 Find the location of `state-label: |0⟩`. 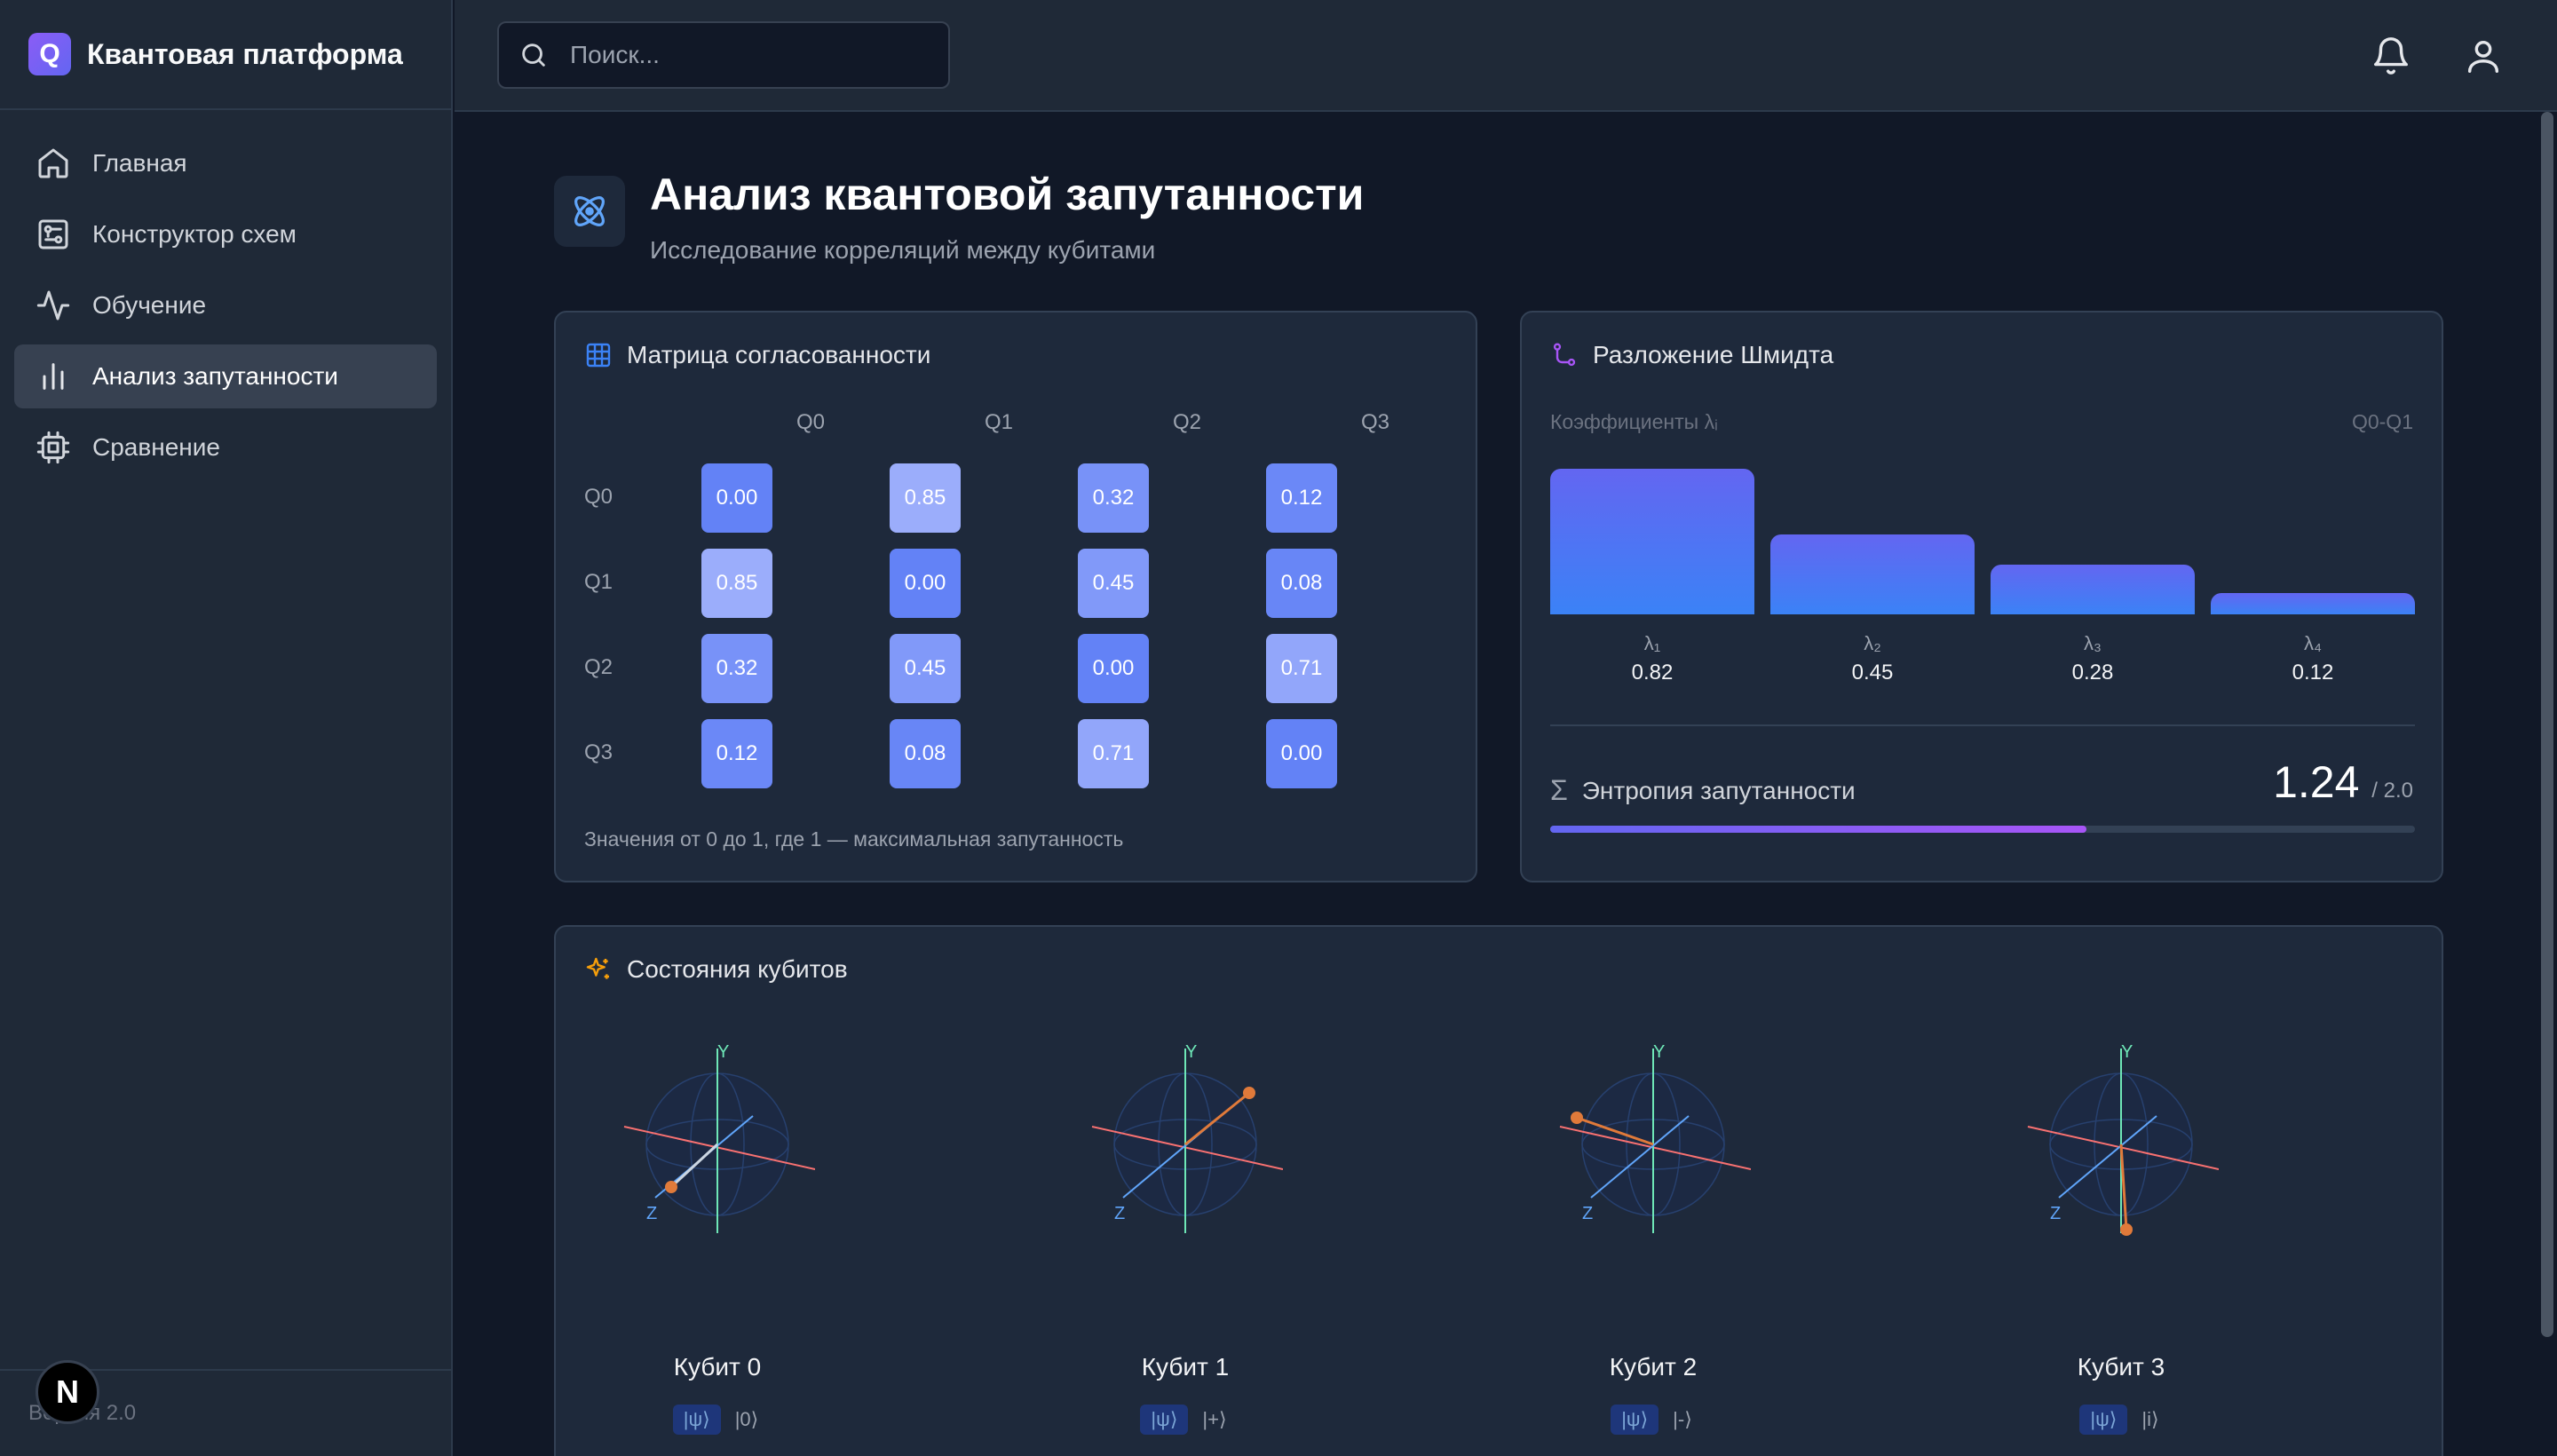

state-label: |0⟩ is located at coordinates (746, 1419).